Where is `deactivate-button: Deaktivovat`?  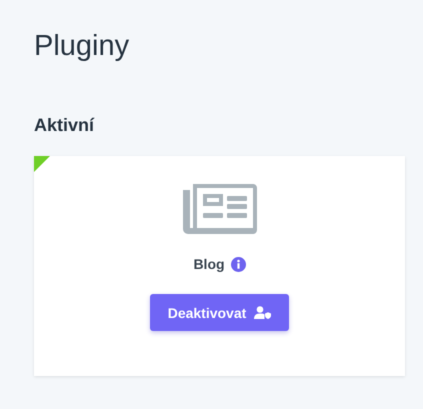
deactivate-button: Deaktivovat is located at coordinates (220, 312).